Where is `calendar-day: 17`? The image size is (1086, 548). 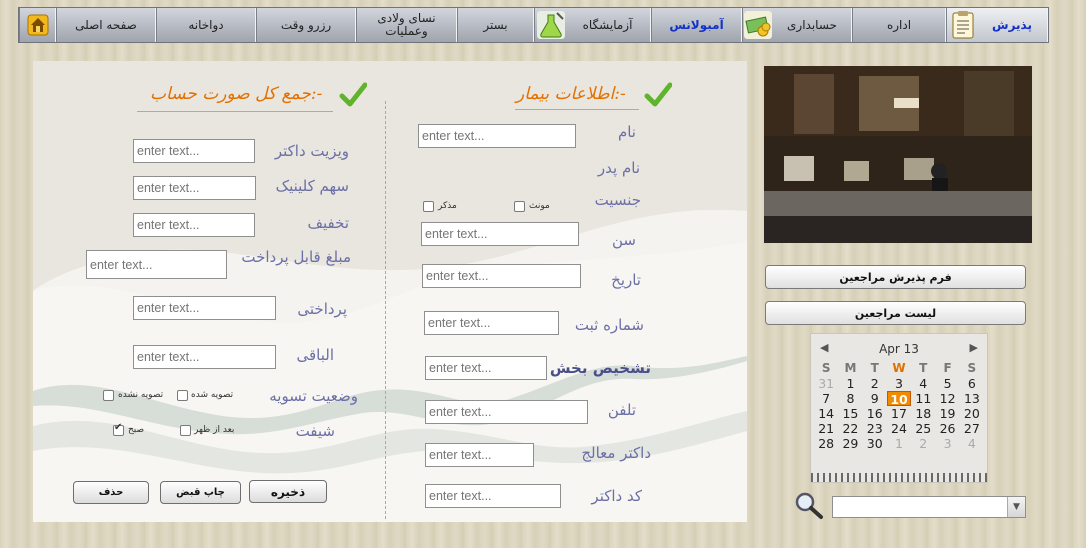 calendar-day: 17 is located at coordinates (899, 413).